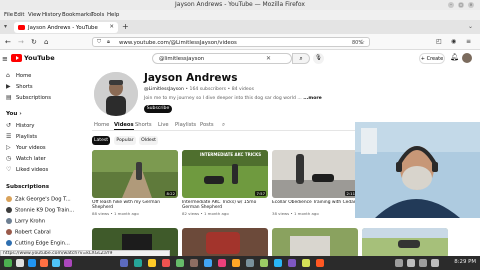  Describe the element at coordinates (21, 42) in the screenshot. I see `forward-icon: →` at that location.